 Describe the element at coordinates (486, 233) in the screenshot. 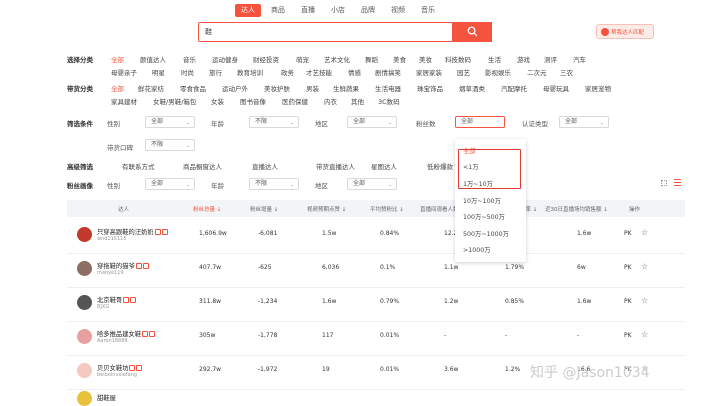

I see `fans-option-5m-10m: 500万~1000万` at that location.